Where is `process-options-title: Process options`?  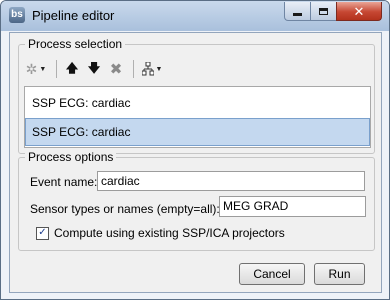
process-options-title: Process options is located at coordinates (71, 157).